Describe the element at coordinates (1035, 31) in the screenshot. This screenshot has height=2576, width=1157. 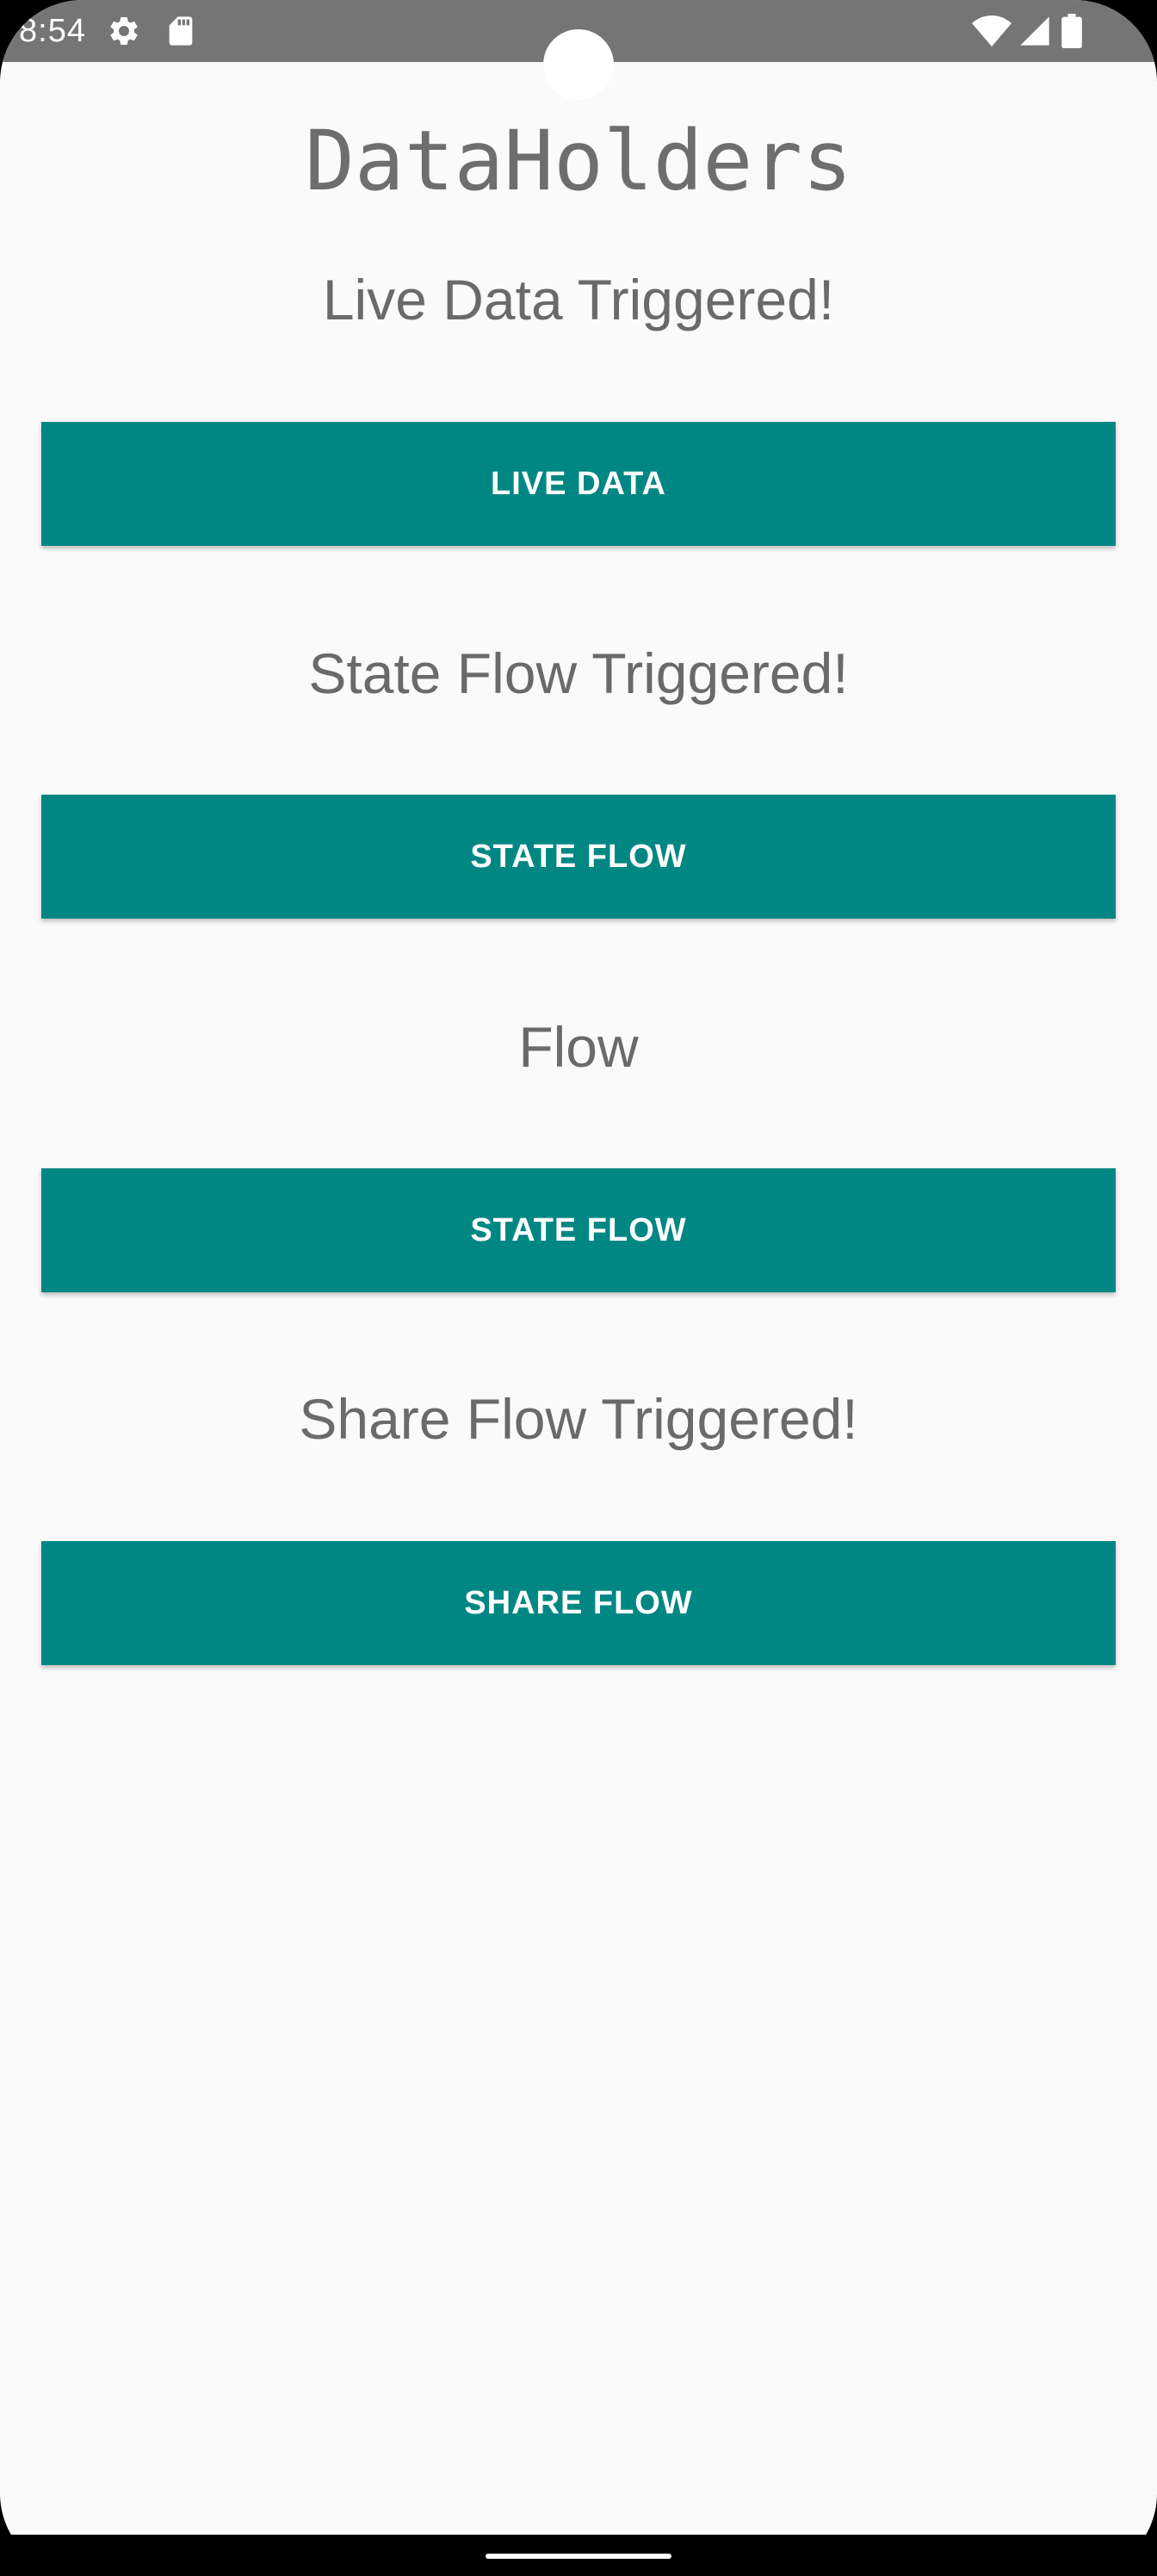
I see `cell-signal-icon` at that location.